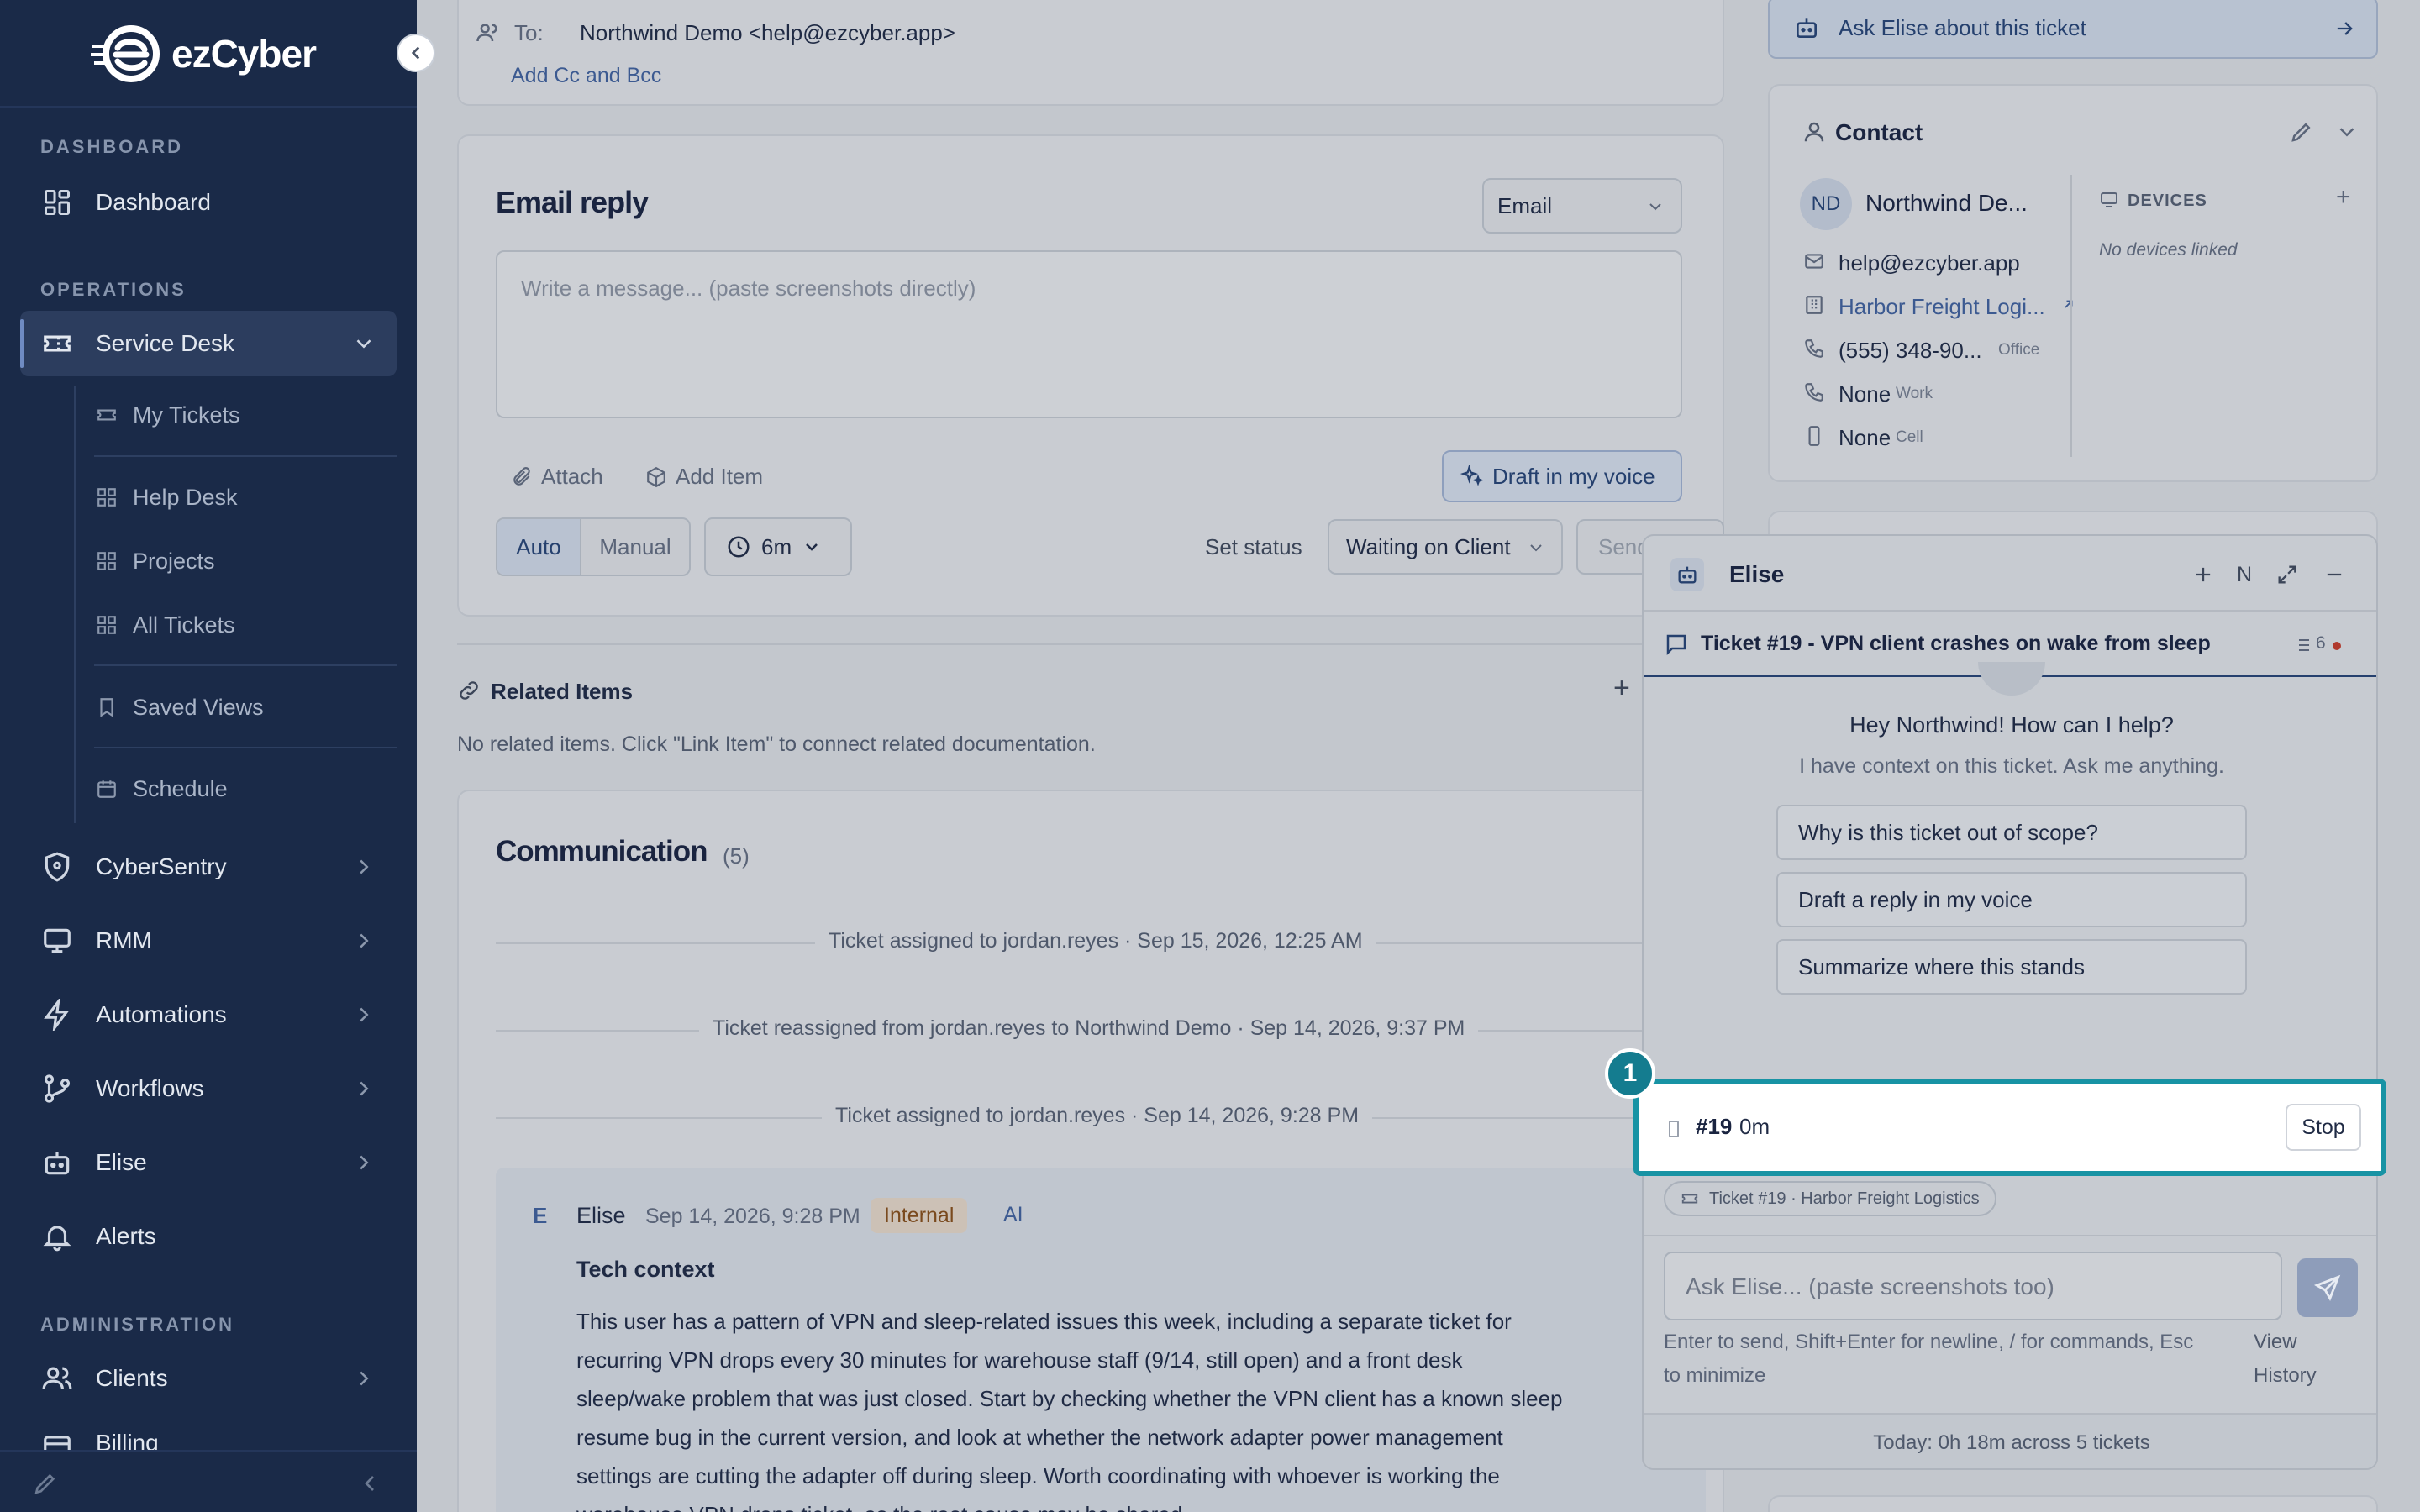  I want to click on unread-dot, so click(2337, 646).